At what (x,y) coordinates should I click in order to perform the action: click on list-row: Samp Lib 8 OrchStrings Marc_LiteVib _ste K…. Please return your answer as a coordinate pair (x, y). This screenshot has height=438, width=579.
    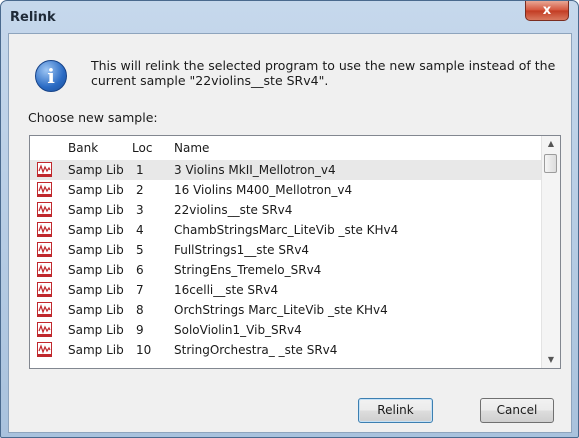
    Looking at the image, I should click on (286, 310).